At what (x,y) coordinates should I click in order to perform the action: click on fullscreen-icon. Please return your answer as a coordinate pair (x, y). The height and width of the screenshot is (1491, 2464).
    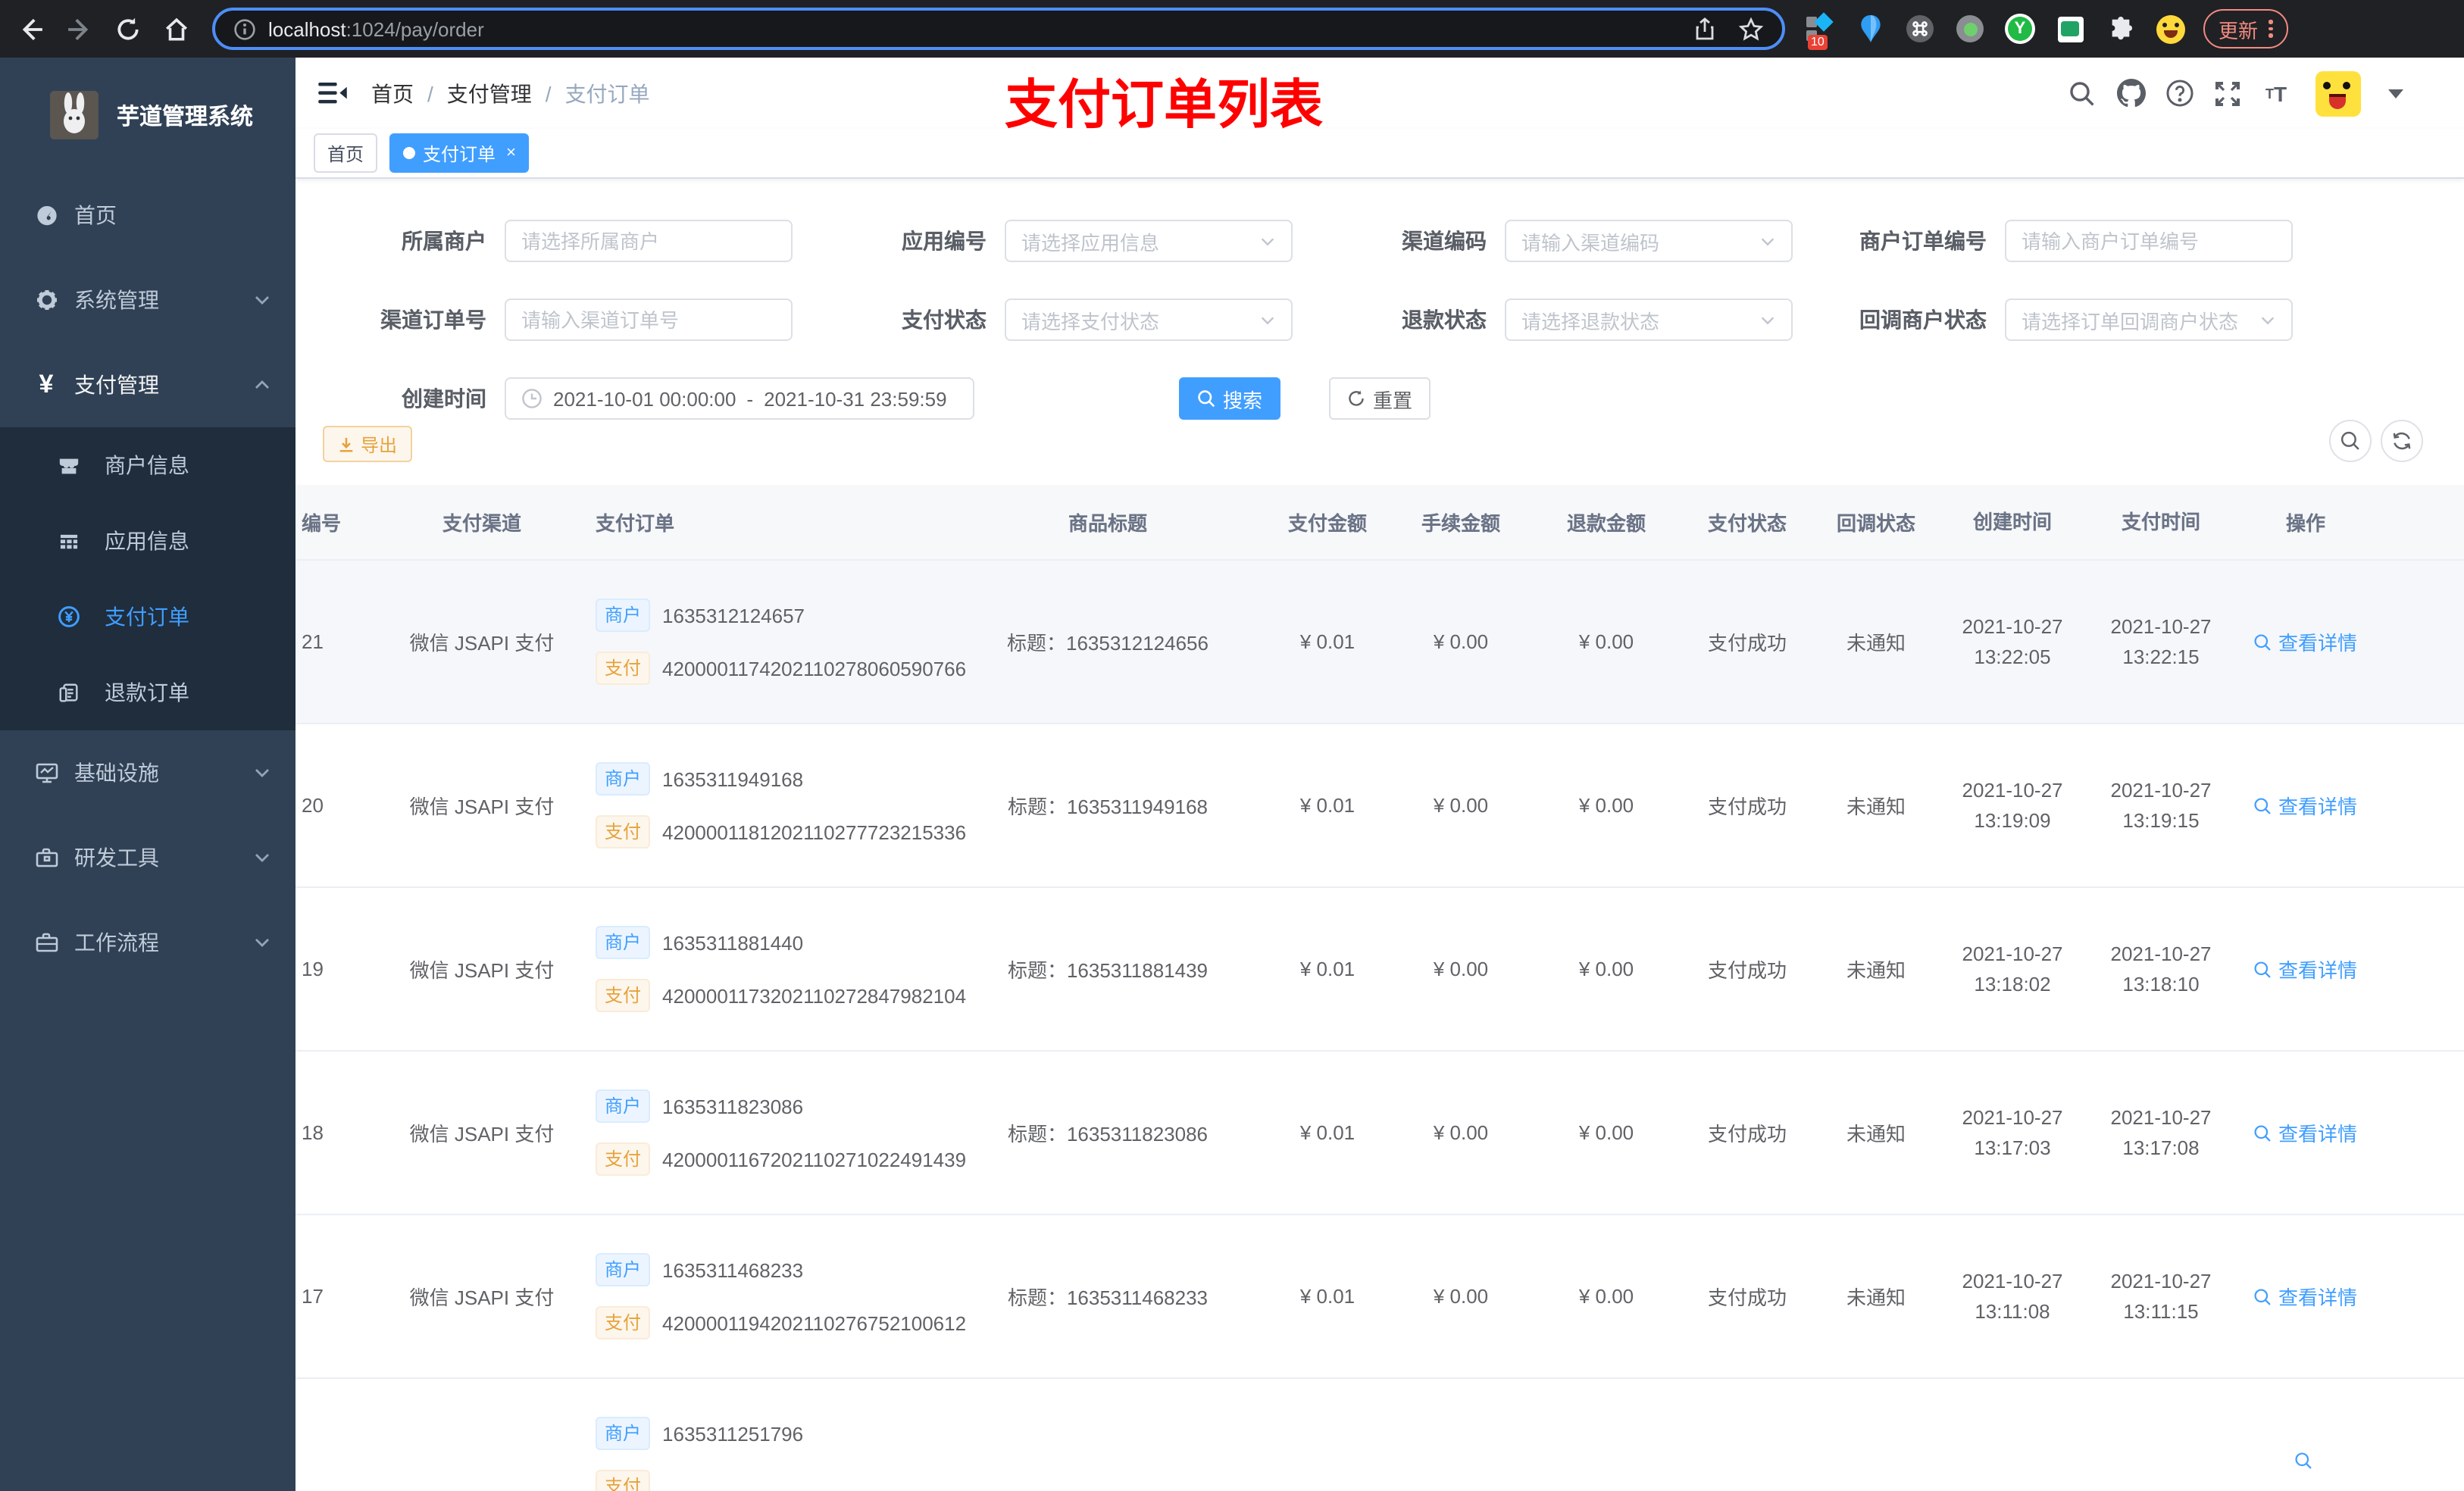
    Looking at the image, I should click on (2227, 93).